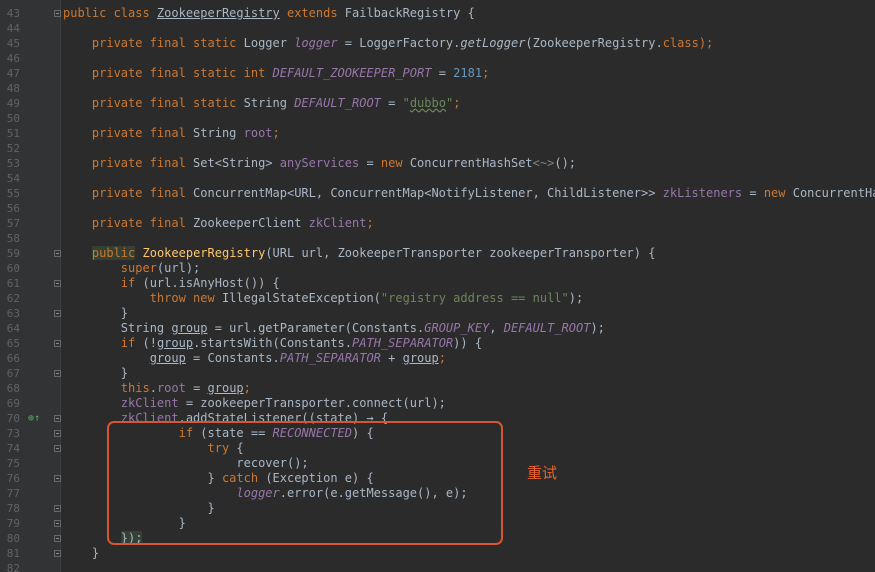 The image size is (875, 572). Describe the element at coordinates (13, 238) in the screenshot. I see `line-number: 58` at that location.